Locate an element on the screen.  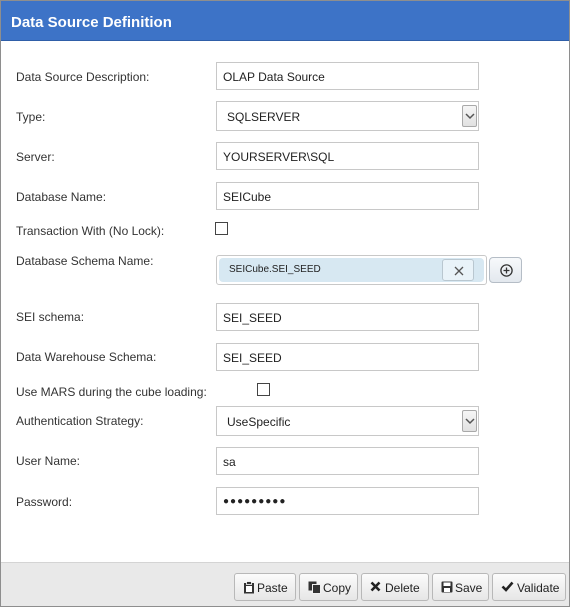
delete-label: Delete is located at coordinates (402, 588).